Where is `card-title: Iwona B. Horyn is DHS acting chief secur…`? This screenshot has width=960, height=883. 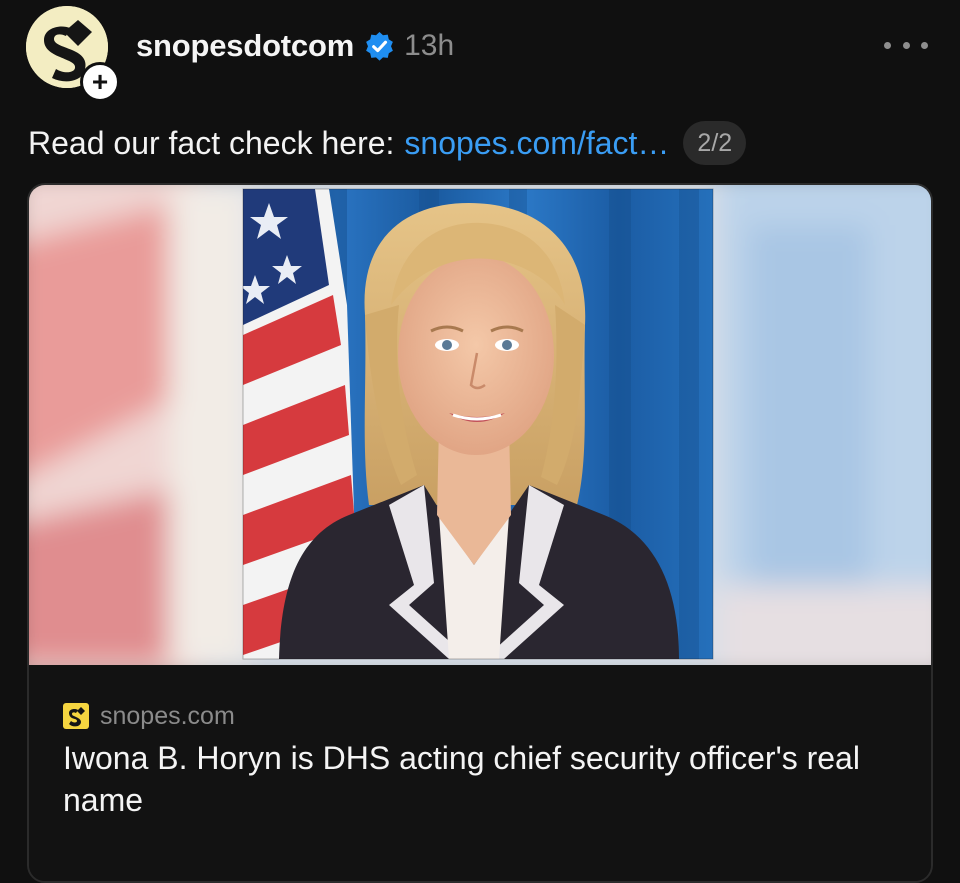 card-title: Iwona B. Horyn is DHS acting chief secur… is located at coordinates (488, 779).